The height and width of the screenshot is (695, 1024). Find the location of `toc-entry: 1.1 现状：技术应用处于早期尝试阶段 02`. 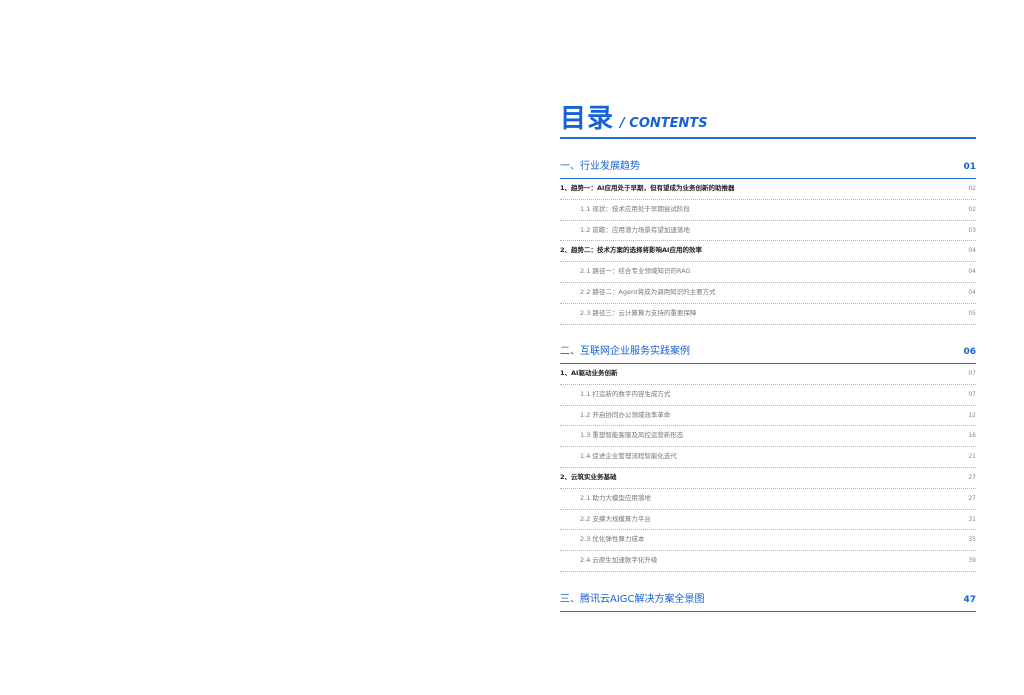

toc-entry: 1.1 现状：技术应用处于早期尝试阶段 02 is located at coordinates (768, 210).